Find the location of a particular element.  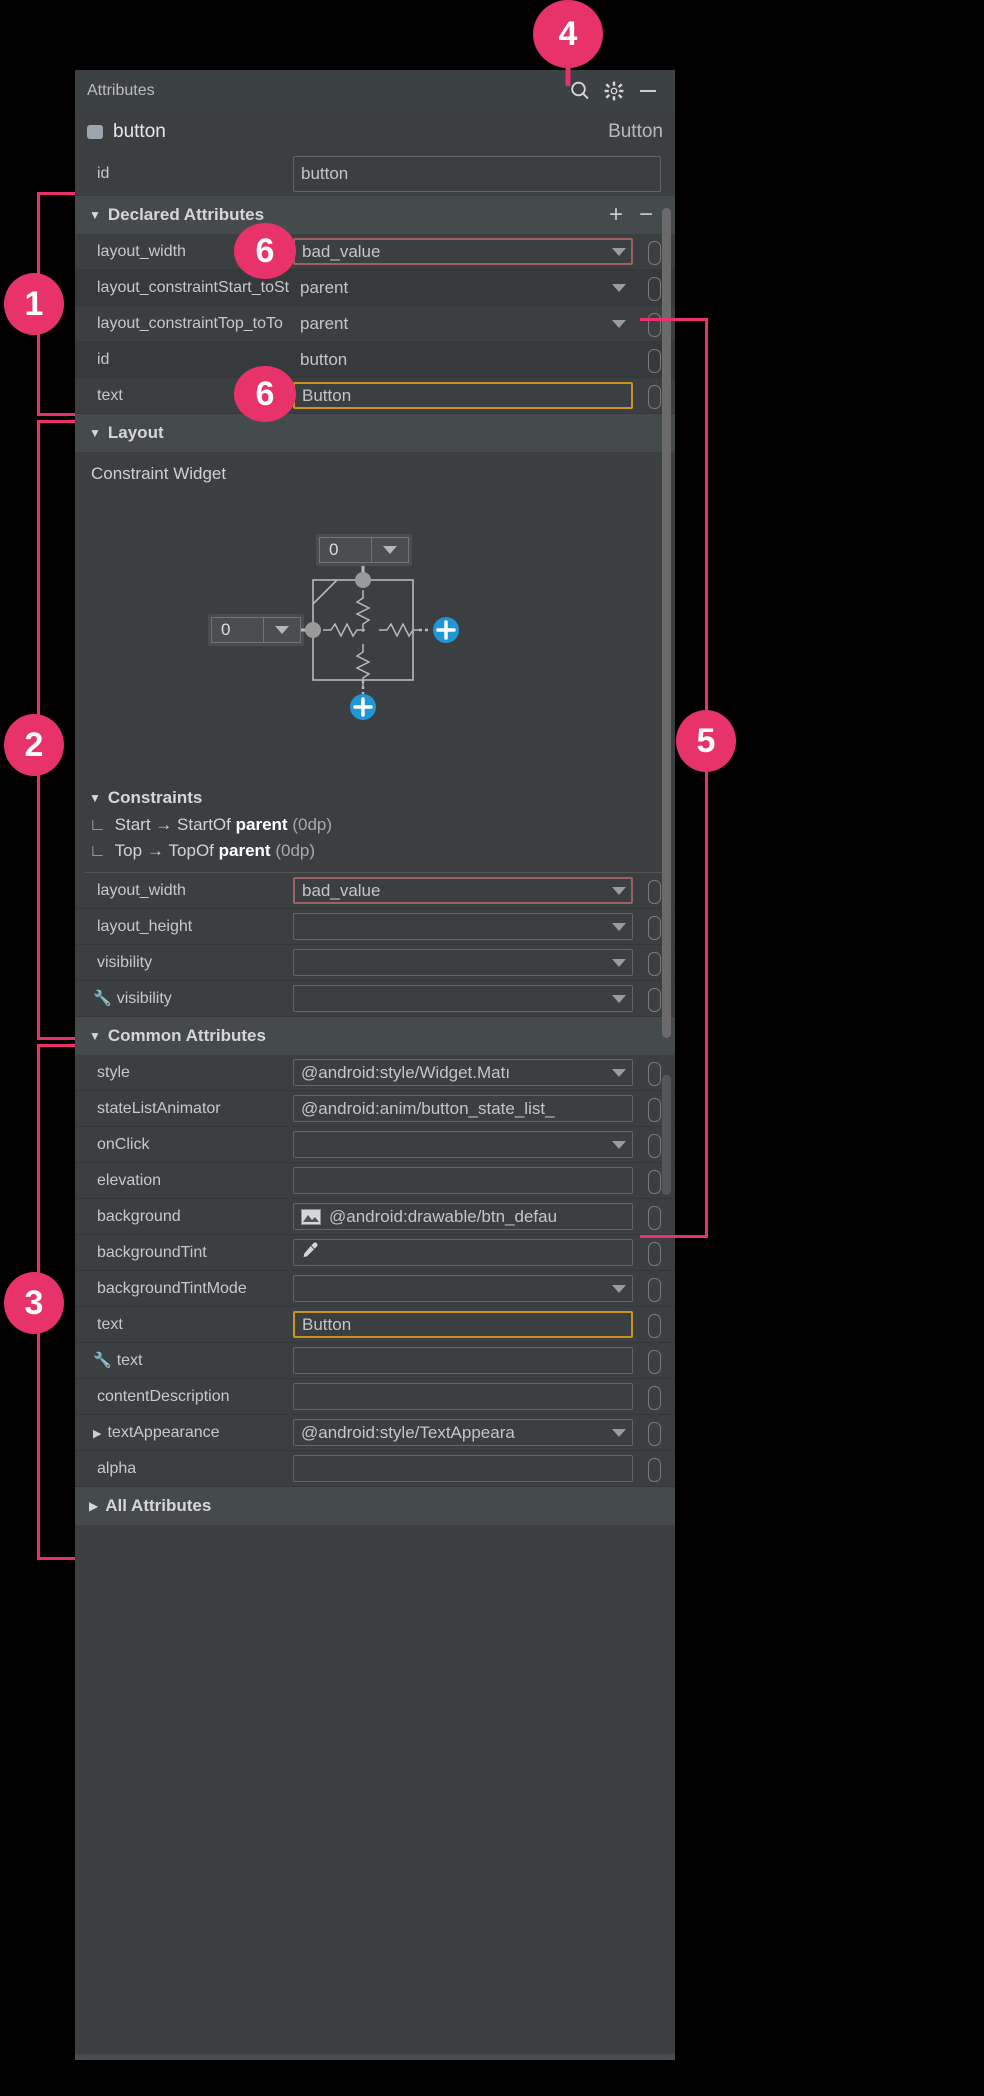

table-row: visibility is located at coordinates (375, 963).